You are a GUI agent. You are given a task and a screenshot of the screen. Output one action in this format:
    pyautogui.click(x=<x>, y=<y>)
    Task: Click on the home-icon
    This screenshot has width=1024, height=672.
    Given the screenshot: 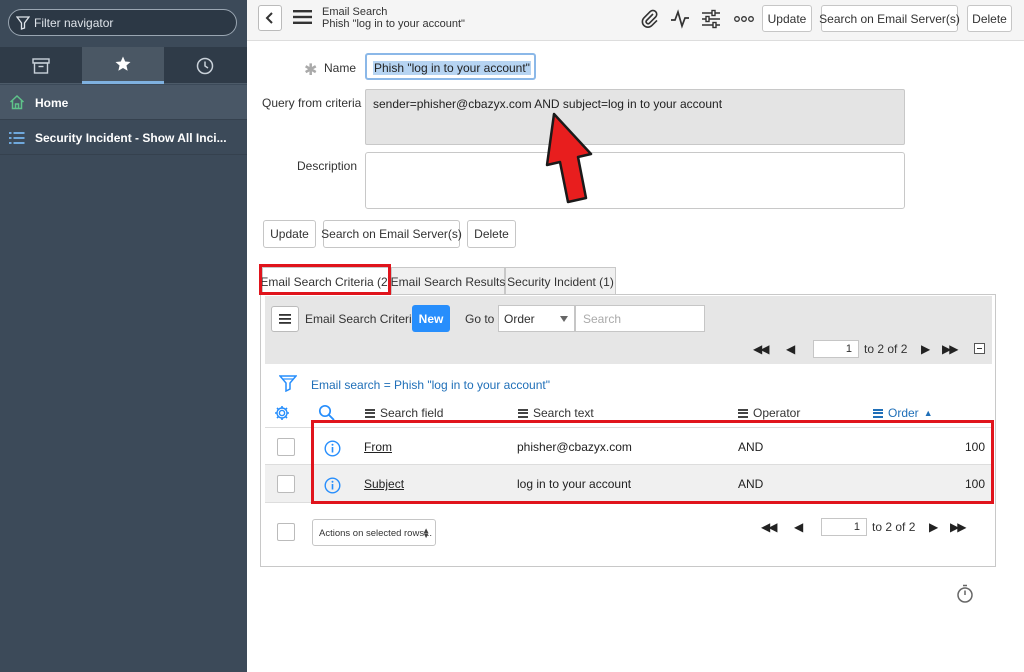 What is the action you would take?
    pyautogui.click(x=17, y=102)
    